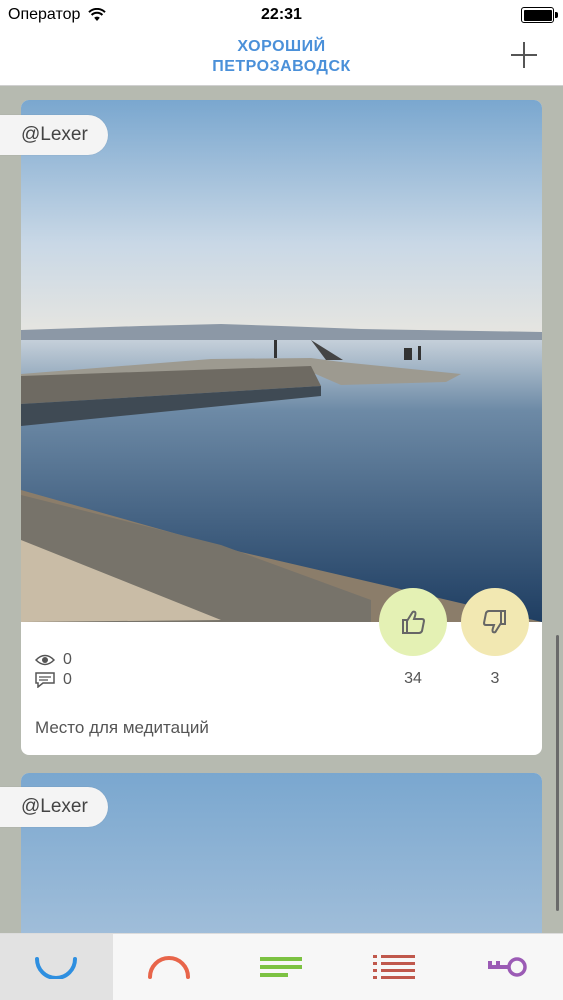 The width and height of the screenshot is (563, 1000). I want to click on page-title-line2: ПЕТРОЗАВОДСК, so click(281, 66).